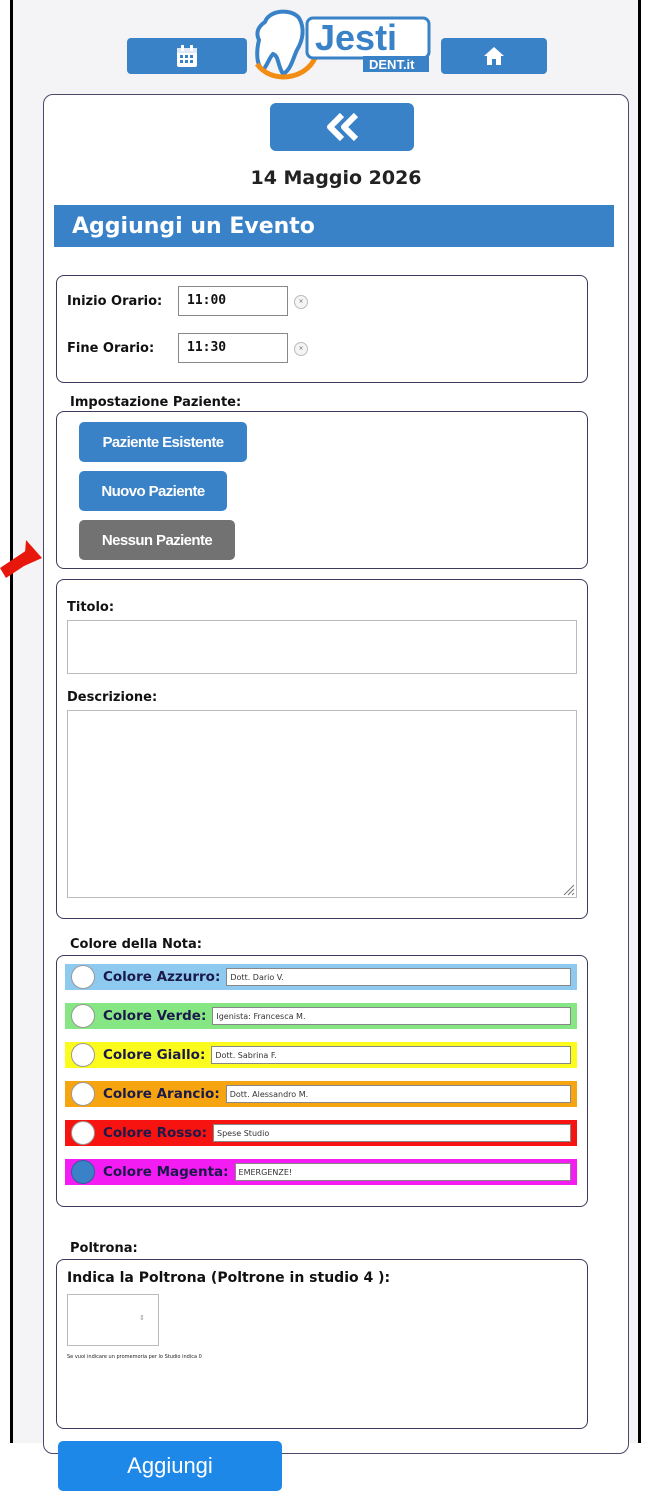 This screenshot has height=1491, width=665. I want to click on color-row-magenta: Colore Magenta: EMERGENZE!, so click(321, 1172).